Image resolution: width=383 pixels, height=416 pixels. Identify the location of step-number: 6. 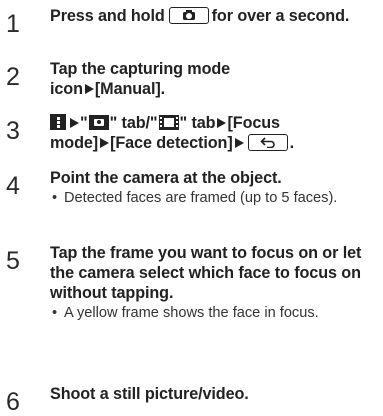
(13, 402).